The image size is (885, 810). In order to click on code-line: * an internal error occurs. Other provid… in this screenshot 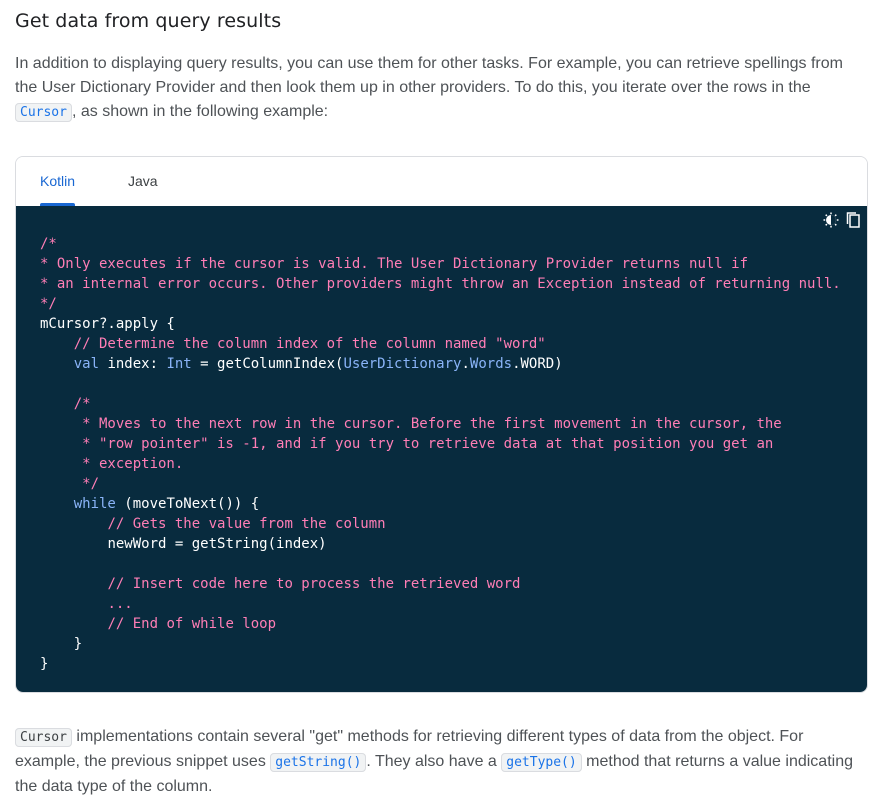, I will do `click(440, 284)`.